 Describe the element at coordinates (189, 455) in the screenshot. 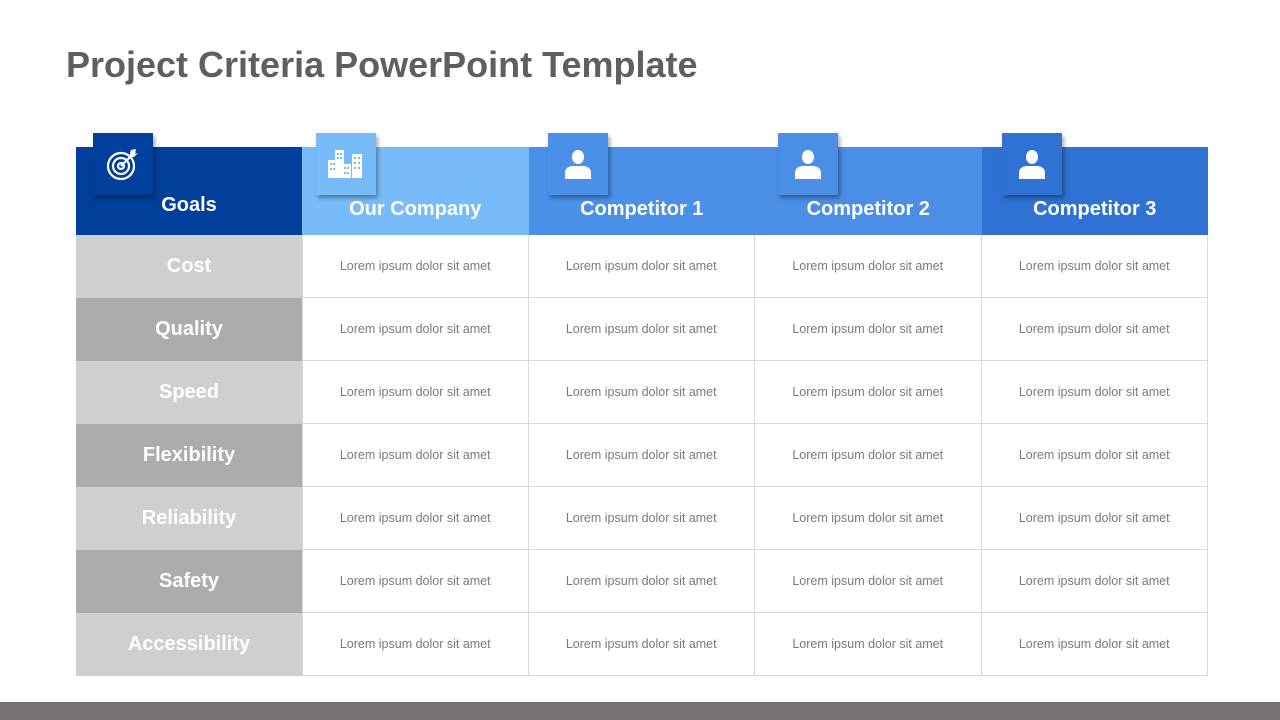

I see `goal-label: Flexibility` at that location.